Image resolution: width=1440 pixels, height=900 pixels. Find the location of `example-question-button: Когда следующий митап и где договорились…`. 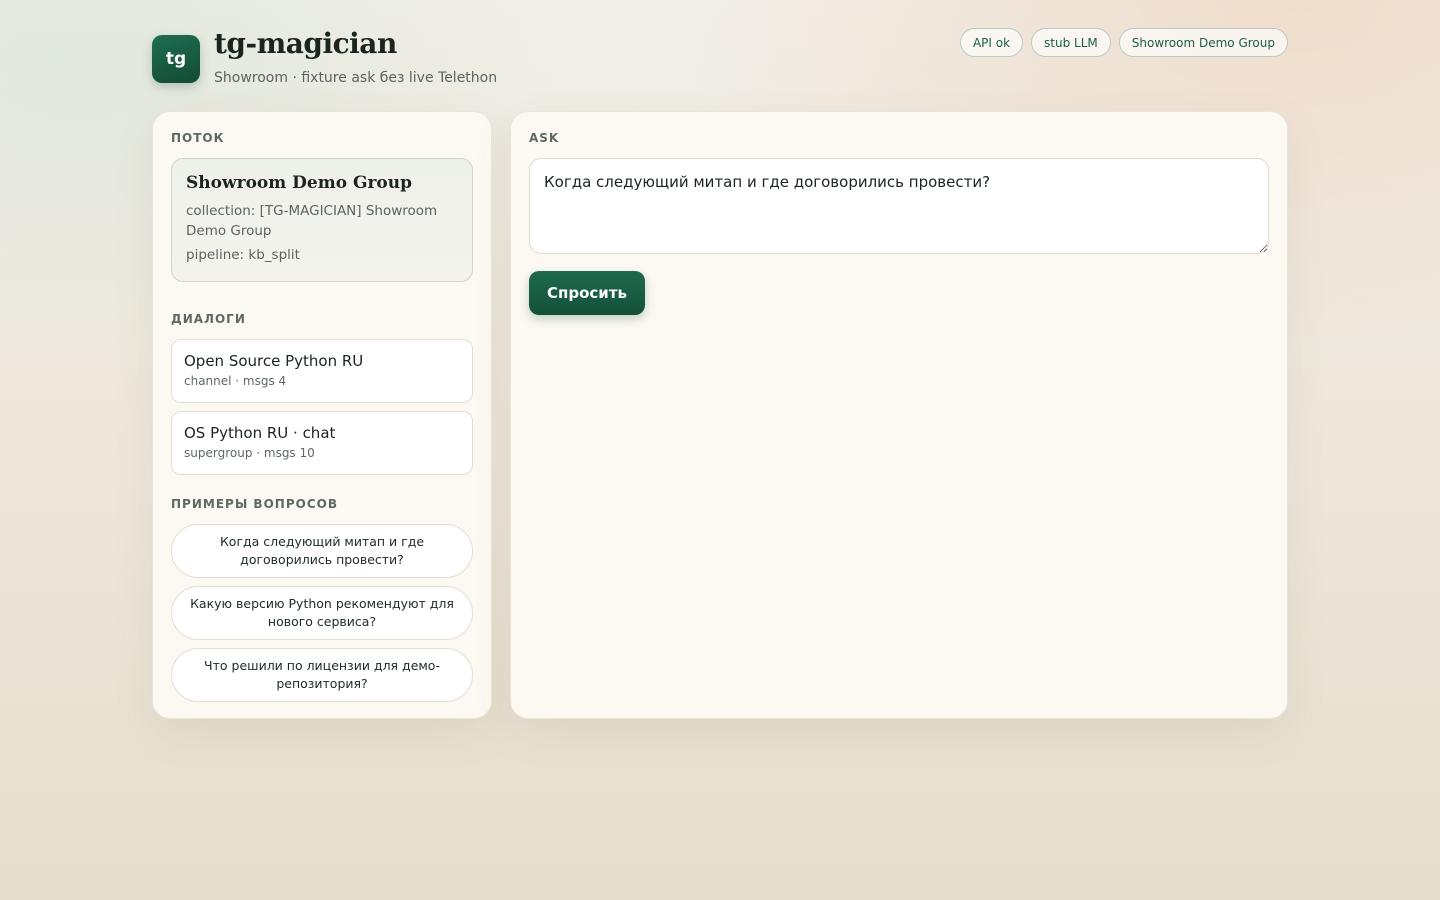

example-question-button: Когда следующий митап и где договорились… is located at coordinates (322, 551).